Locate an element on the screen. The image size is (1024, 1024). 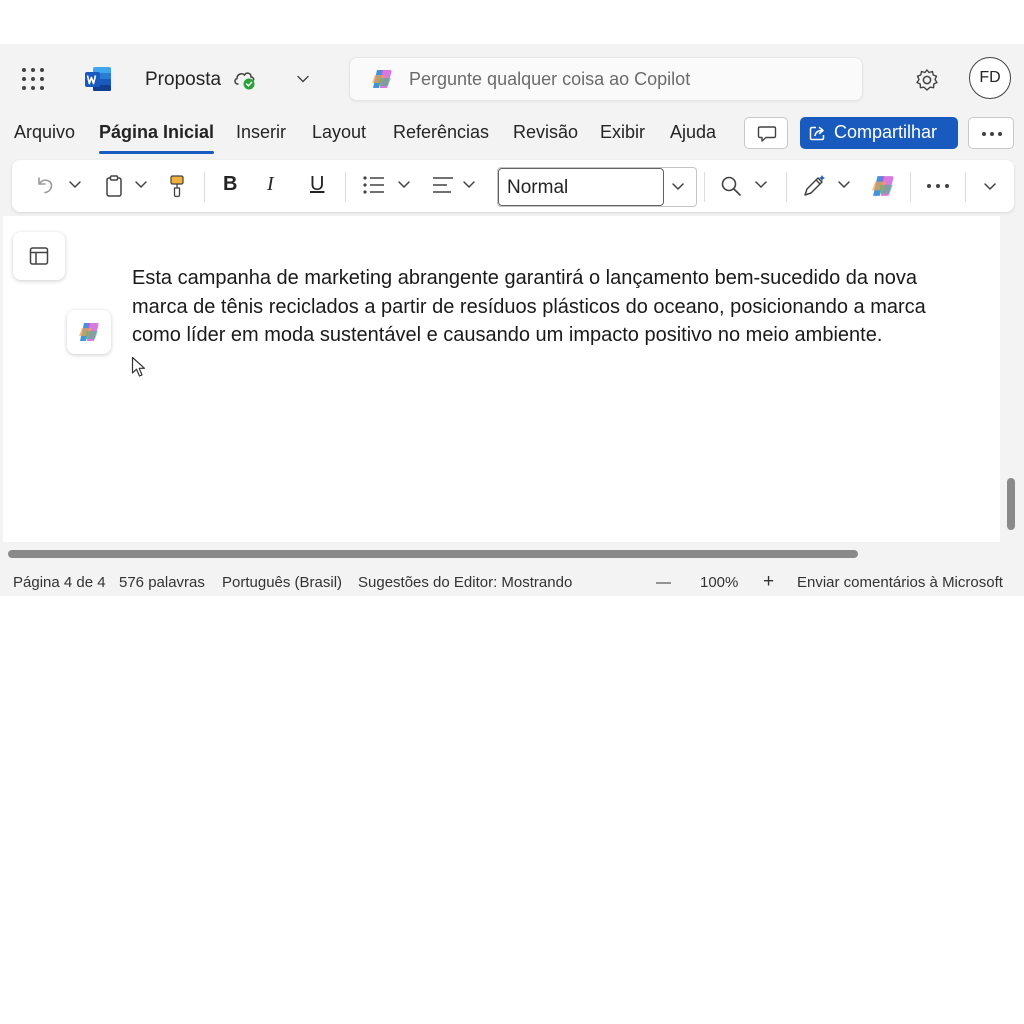
cloud-check-icon is located at coordinates (245, 79).